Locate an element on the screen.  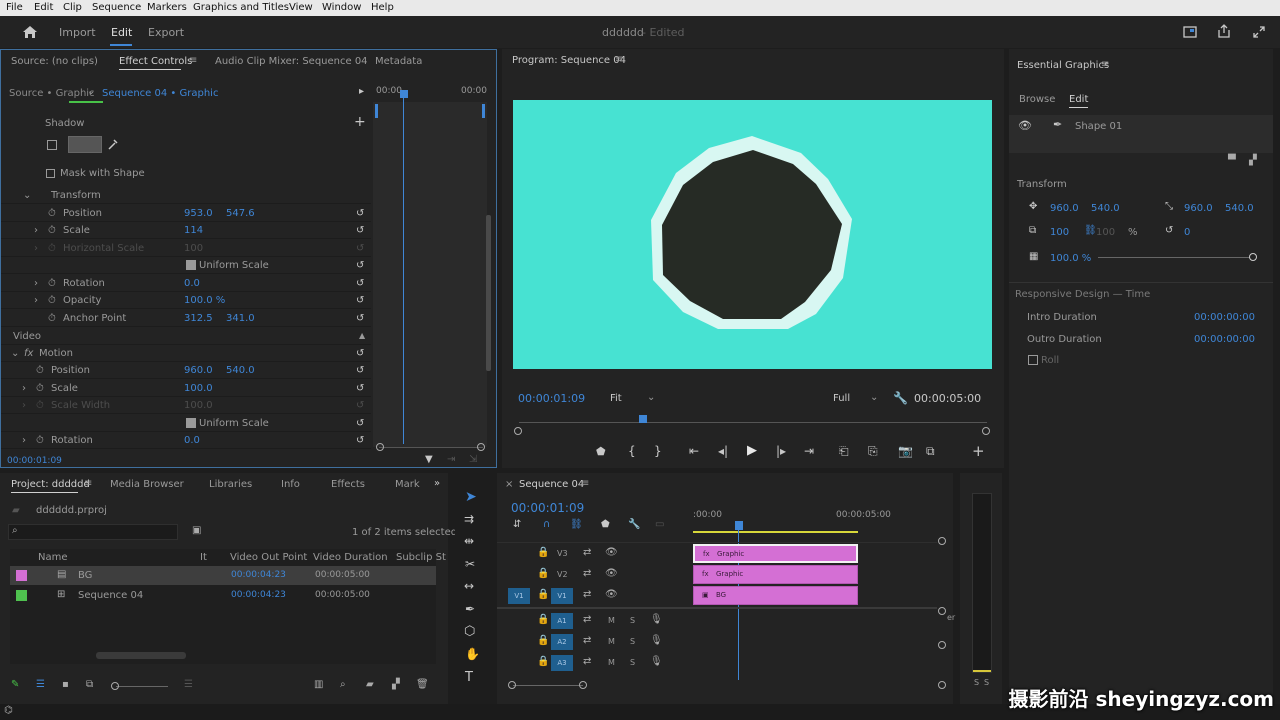
anchor-y-value: 341.0 is located at coordinates (240, 318).